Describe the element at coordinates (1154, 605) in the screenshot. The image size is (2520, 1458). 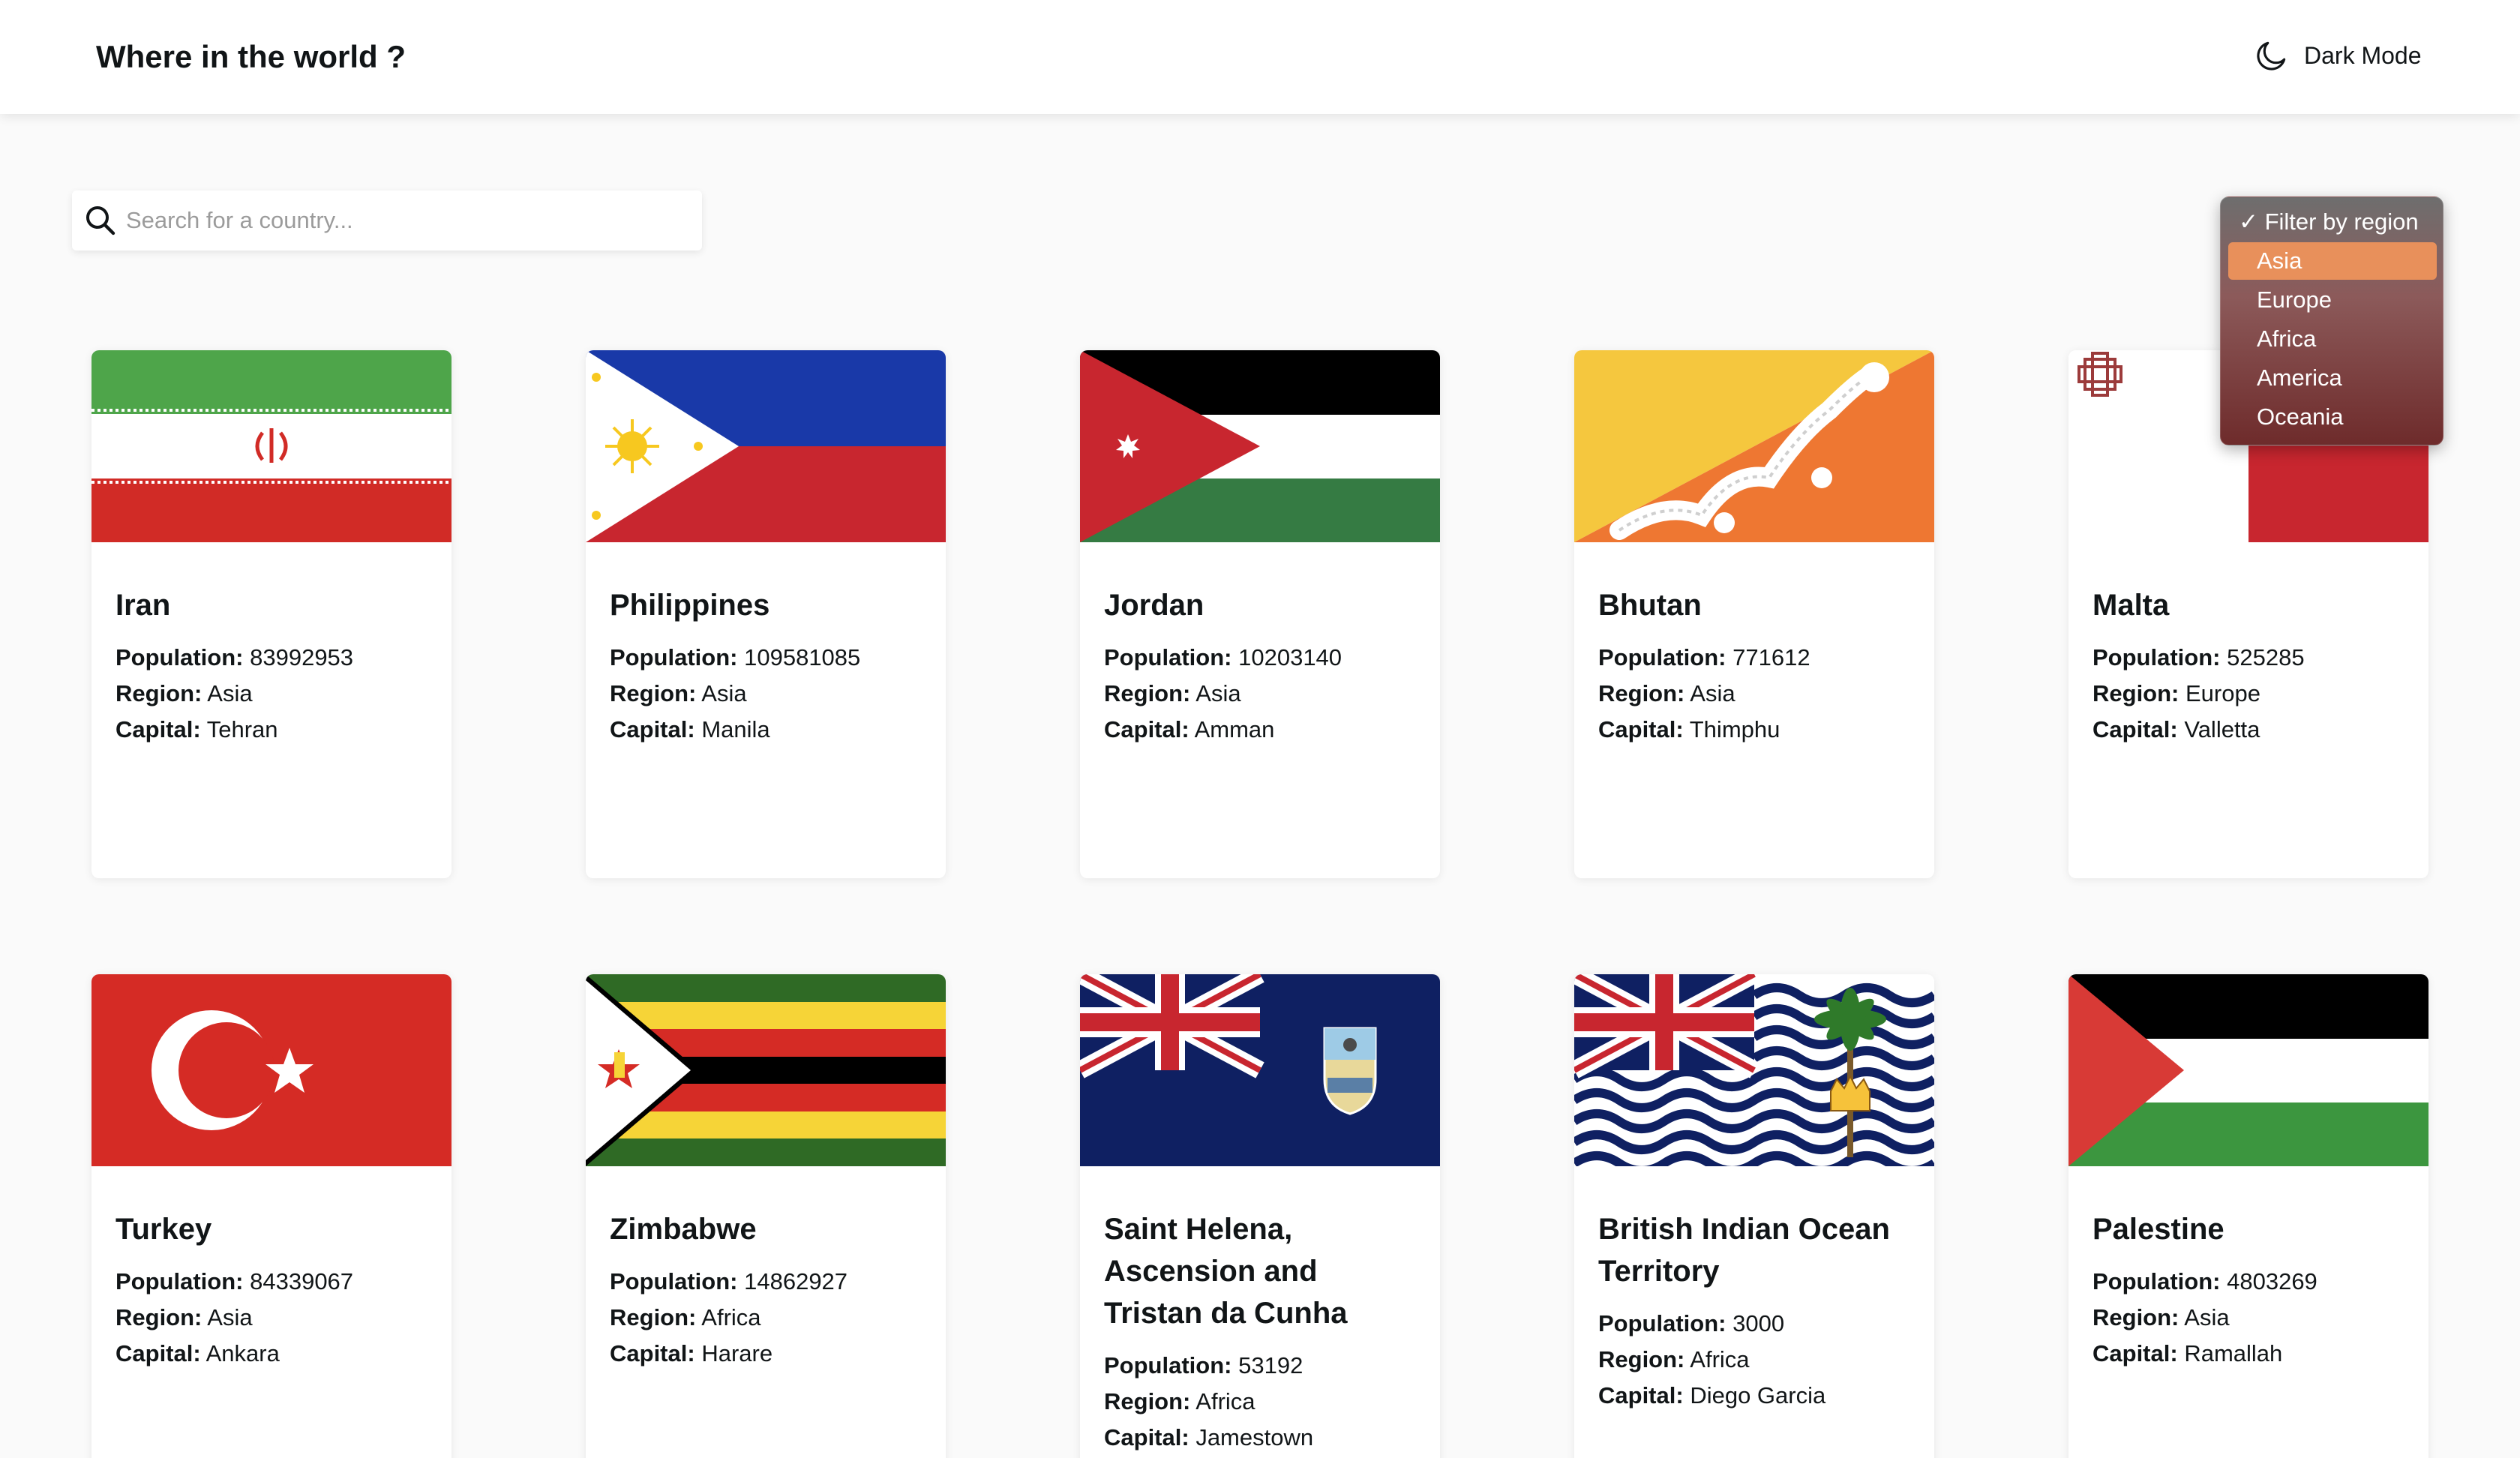
I see `country-name: Jordan` at that location.